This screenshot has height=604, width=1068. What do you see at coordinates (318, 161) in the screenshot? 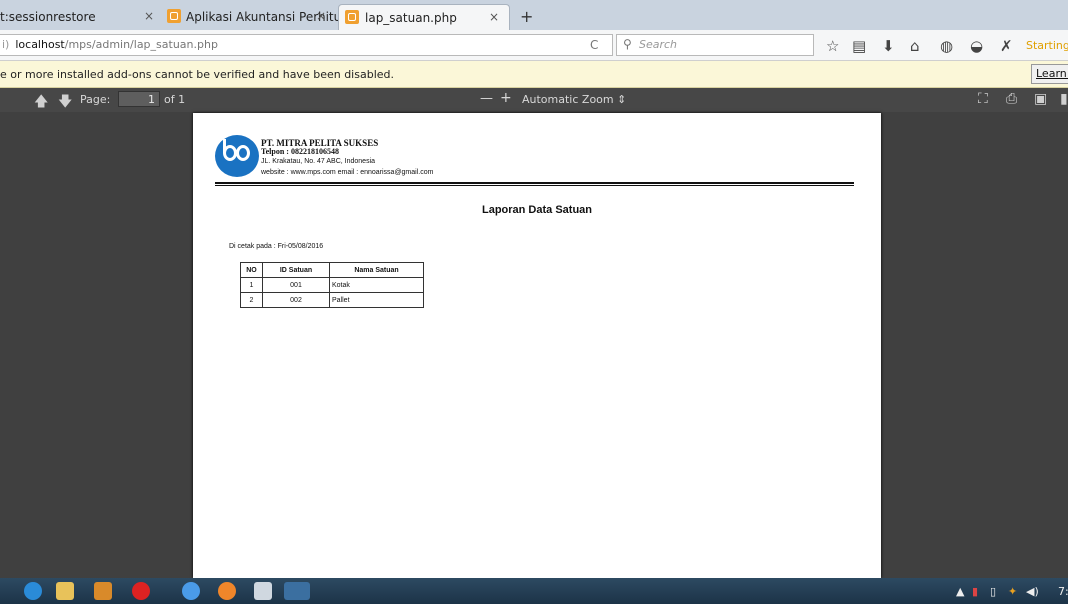
I see `company-address: JL. Krakatau, No. 47 ABC, Indonesia` at bounding box center [318, 161].